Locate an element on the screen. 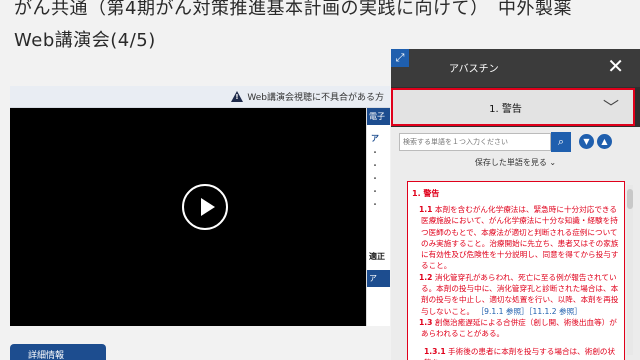 Image resolution: width=640 pixels, height=360 pixels. paragraph-number: 1.1 is located at coordinates (426, 209).